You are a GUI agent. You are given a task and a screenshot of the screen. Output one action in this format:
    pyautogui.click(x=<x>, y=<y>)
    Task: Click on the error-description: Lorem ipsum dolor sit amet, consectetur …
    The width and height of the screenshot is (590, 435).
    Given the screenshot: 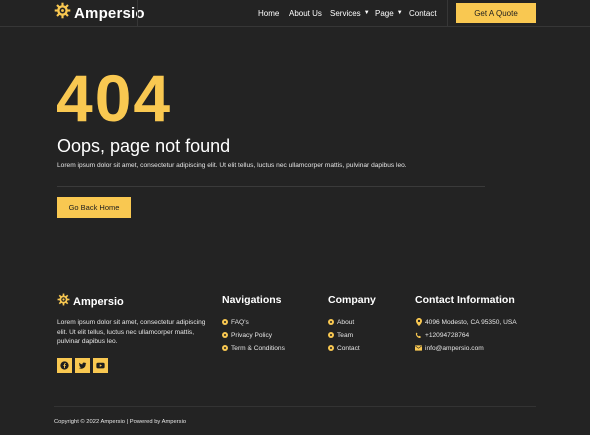 What is the action you would take?
    pyautogui.click(x=232, y=165)
    